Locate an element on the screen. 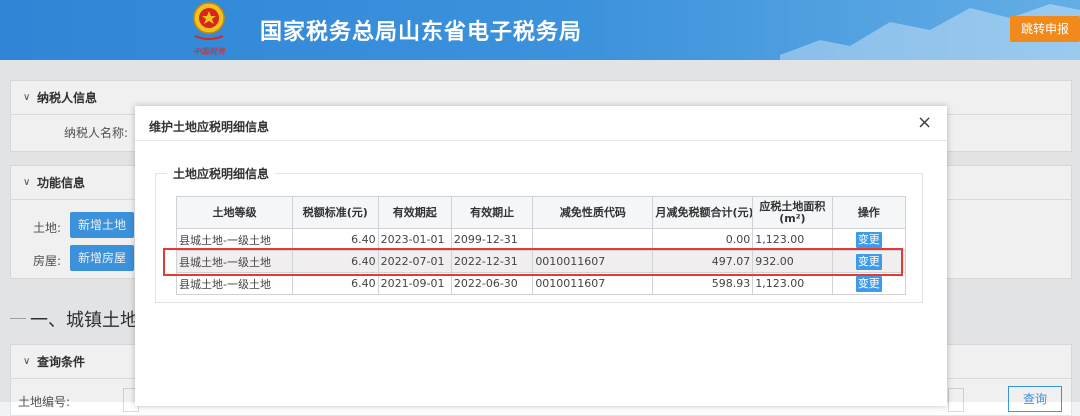 This screenshot has width=1080, height=416. column-header: 有效期起 is located at coordinates (414, 212).